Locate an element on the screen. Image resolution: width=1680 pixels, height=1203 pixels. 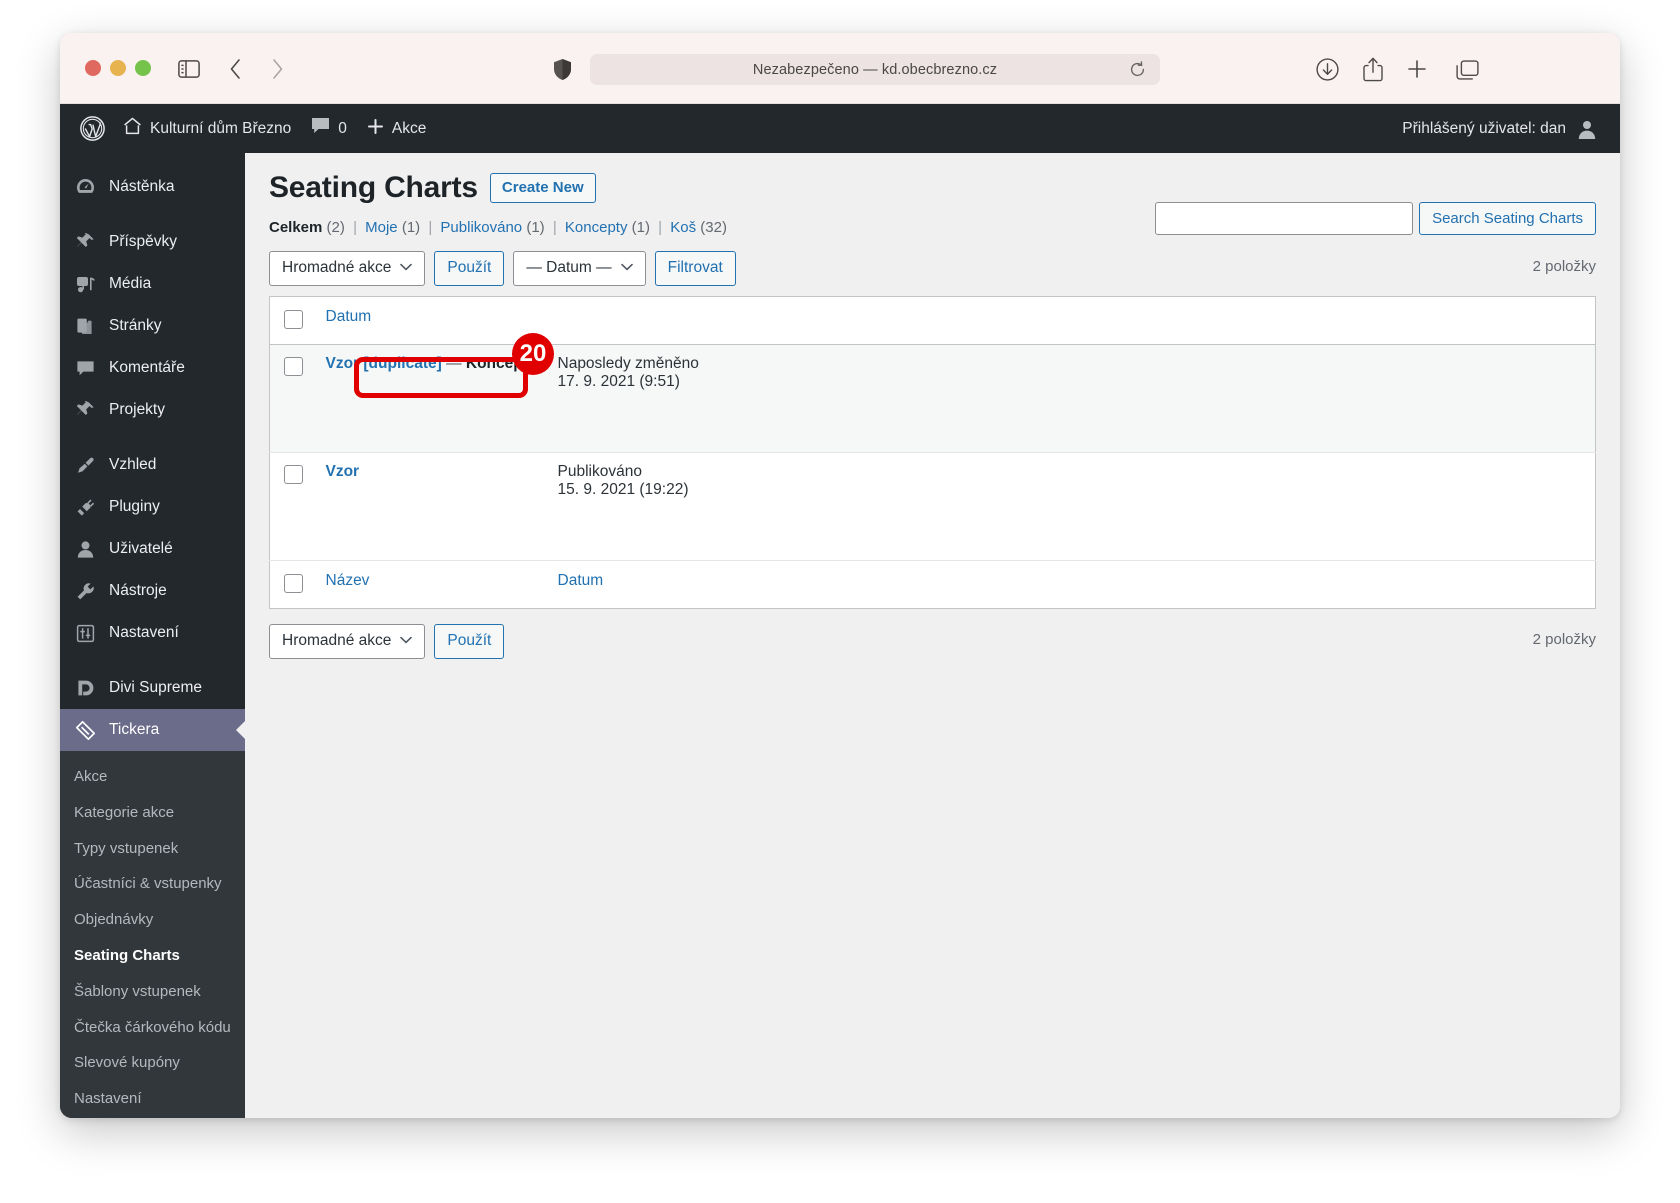
sidebar-item-divi-supreme: Divi Supreme is located at coordinates (152, 688).